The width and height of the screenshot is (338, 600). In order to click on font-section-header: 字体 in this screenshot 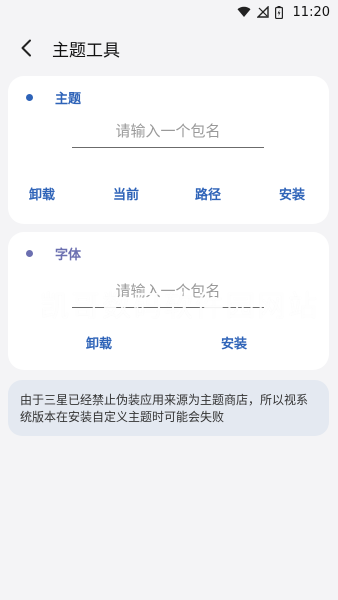, I will do `click(53, 253)`.